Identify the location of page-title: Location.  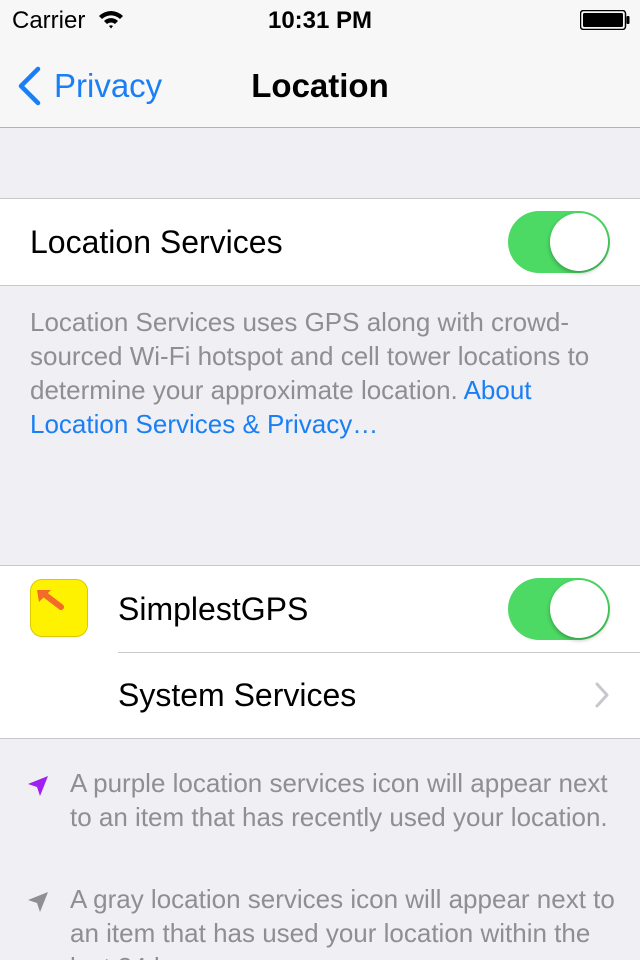
(320, 85).